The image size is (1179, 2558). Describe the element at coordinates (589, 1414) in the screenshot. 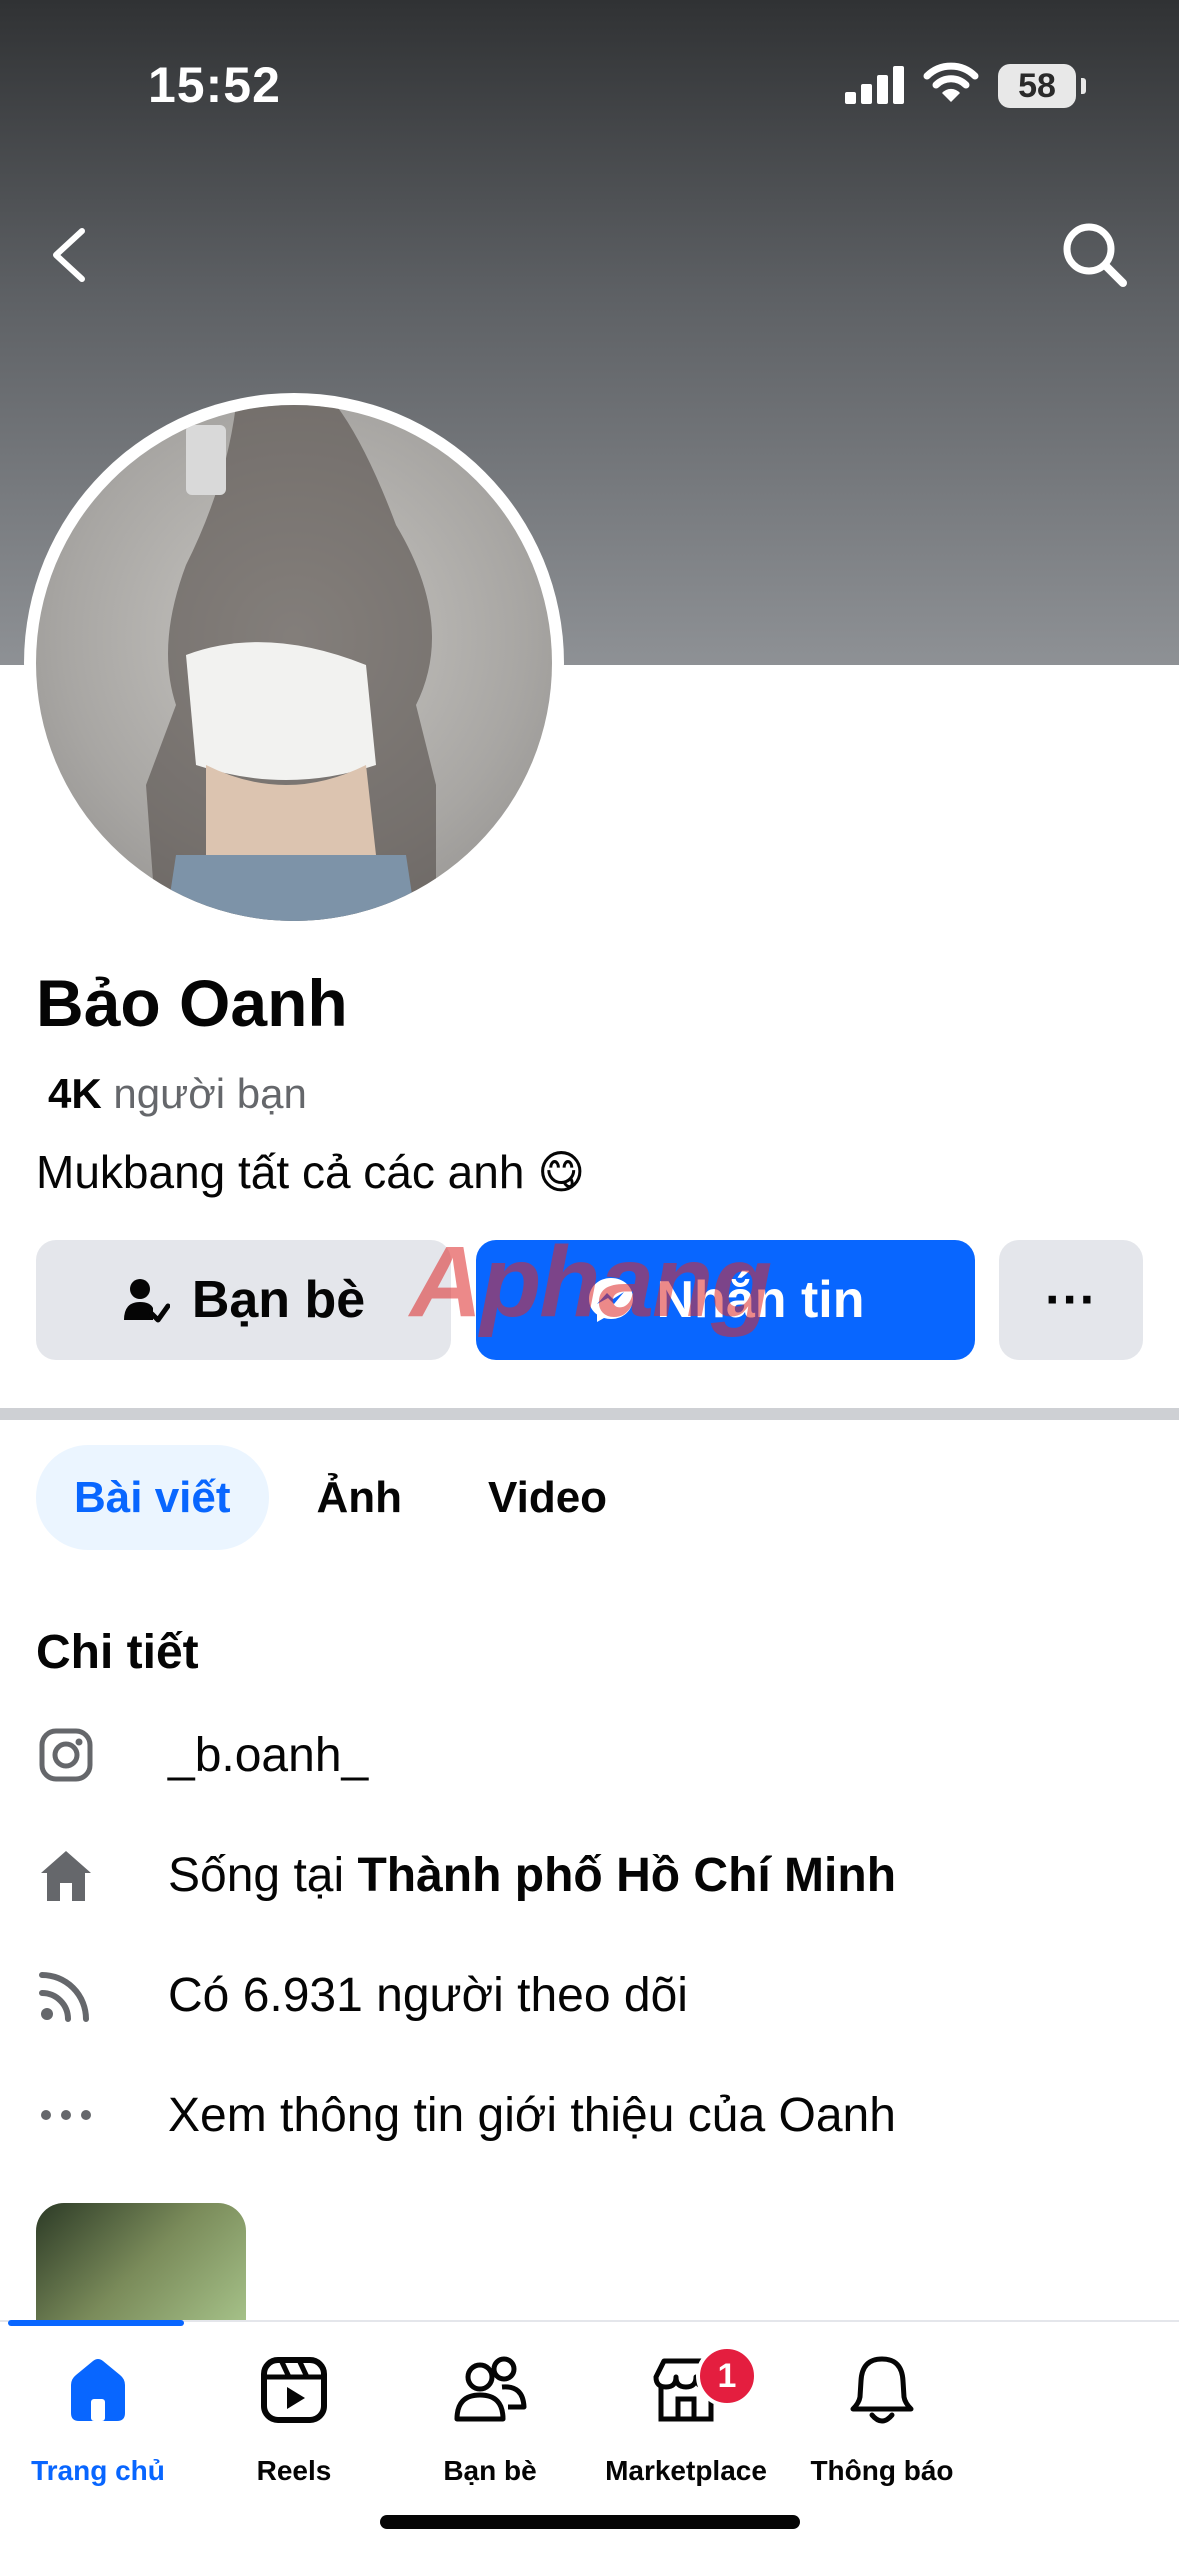

I see `section-divider` at that location.